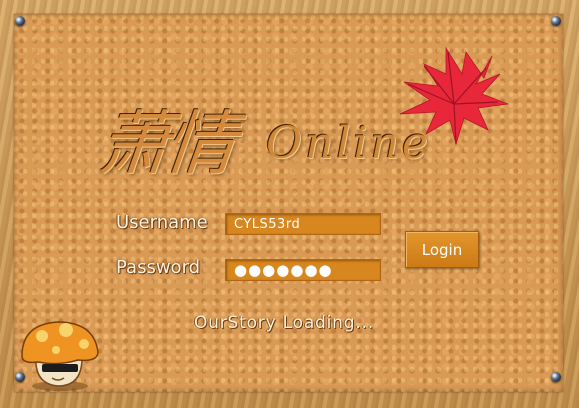  I want to click on username-label: Username, so click(162, 222).